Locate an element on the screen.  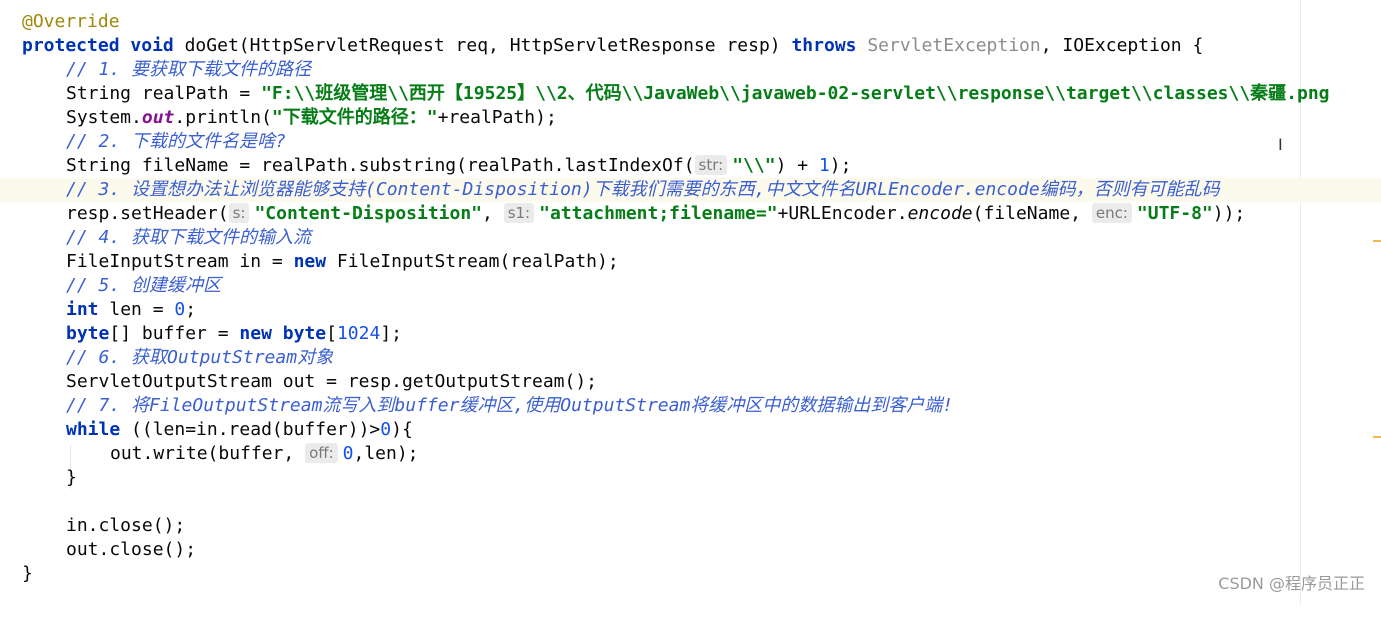
code-line: // 5. 创建缓冲区 is located at coordinates (690, 286).